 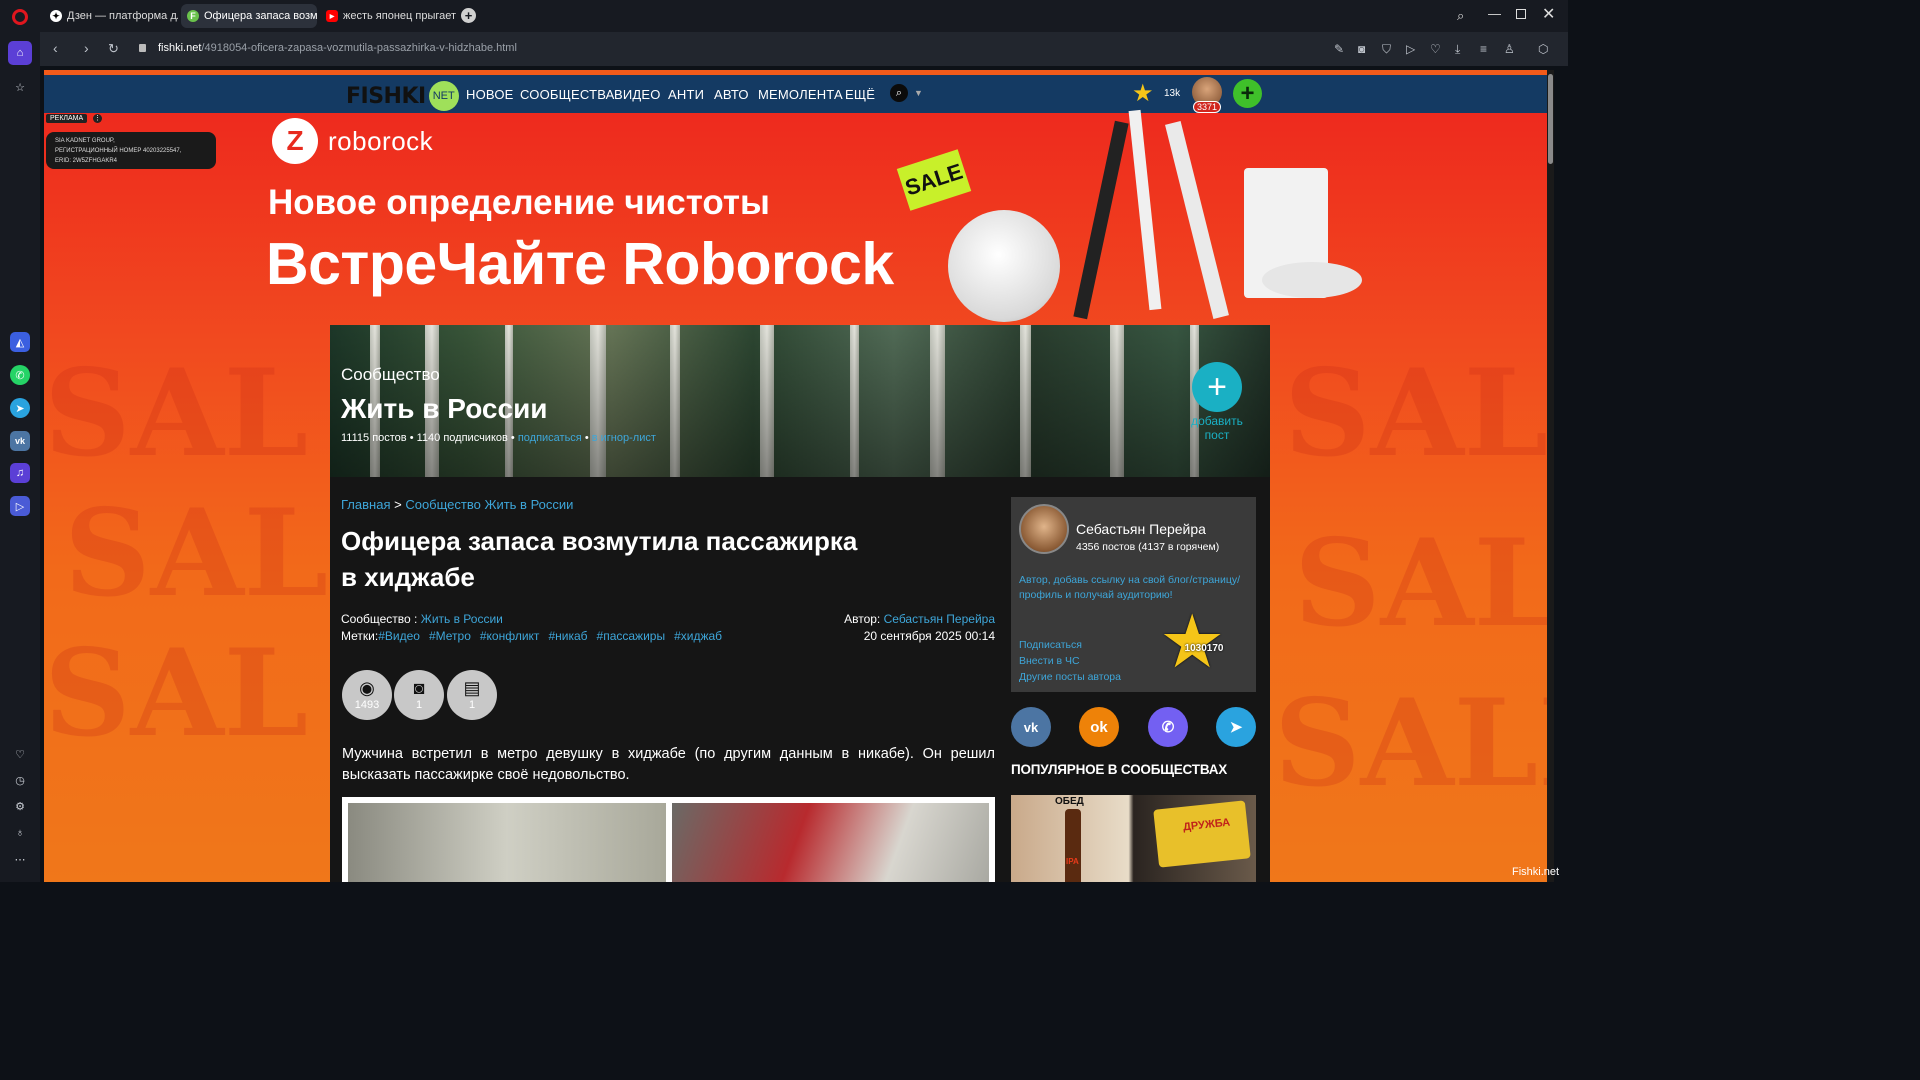 What do you see at coordinates (1217, 387) in the screenshot?
I see `add-post-button: +` at bounding box center [1217, 387].